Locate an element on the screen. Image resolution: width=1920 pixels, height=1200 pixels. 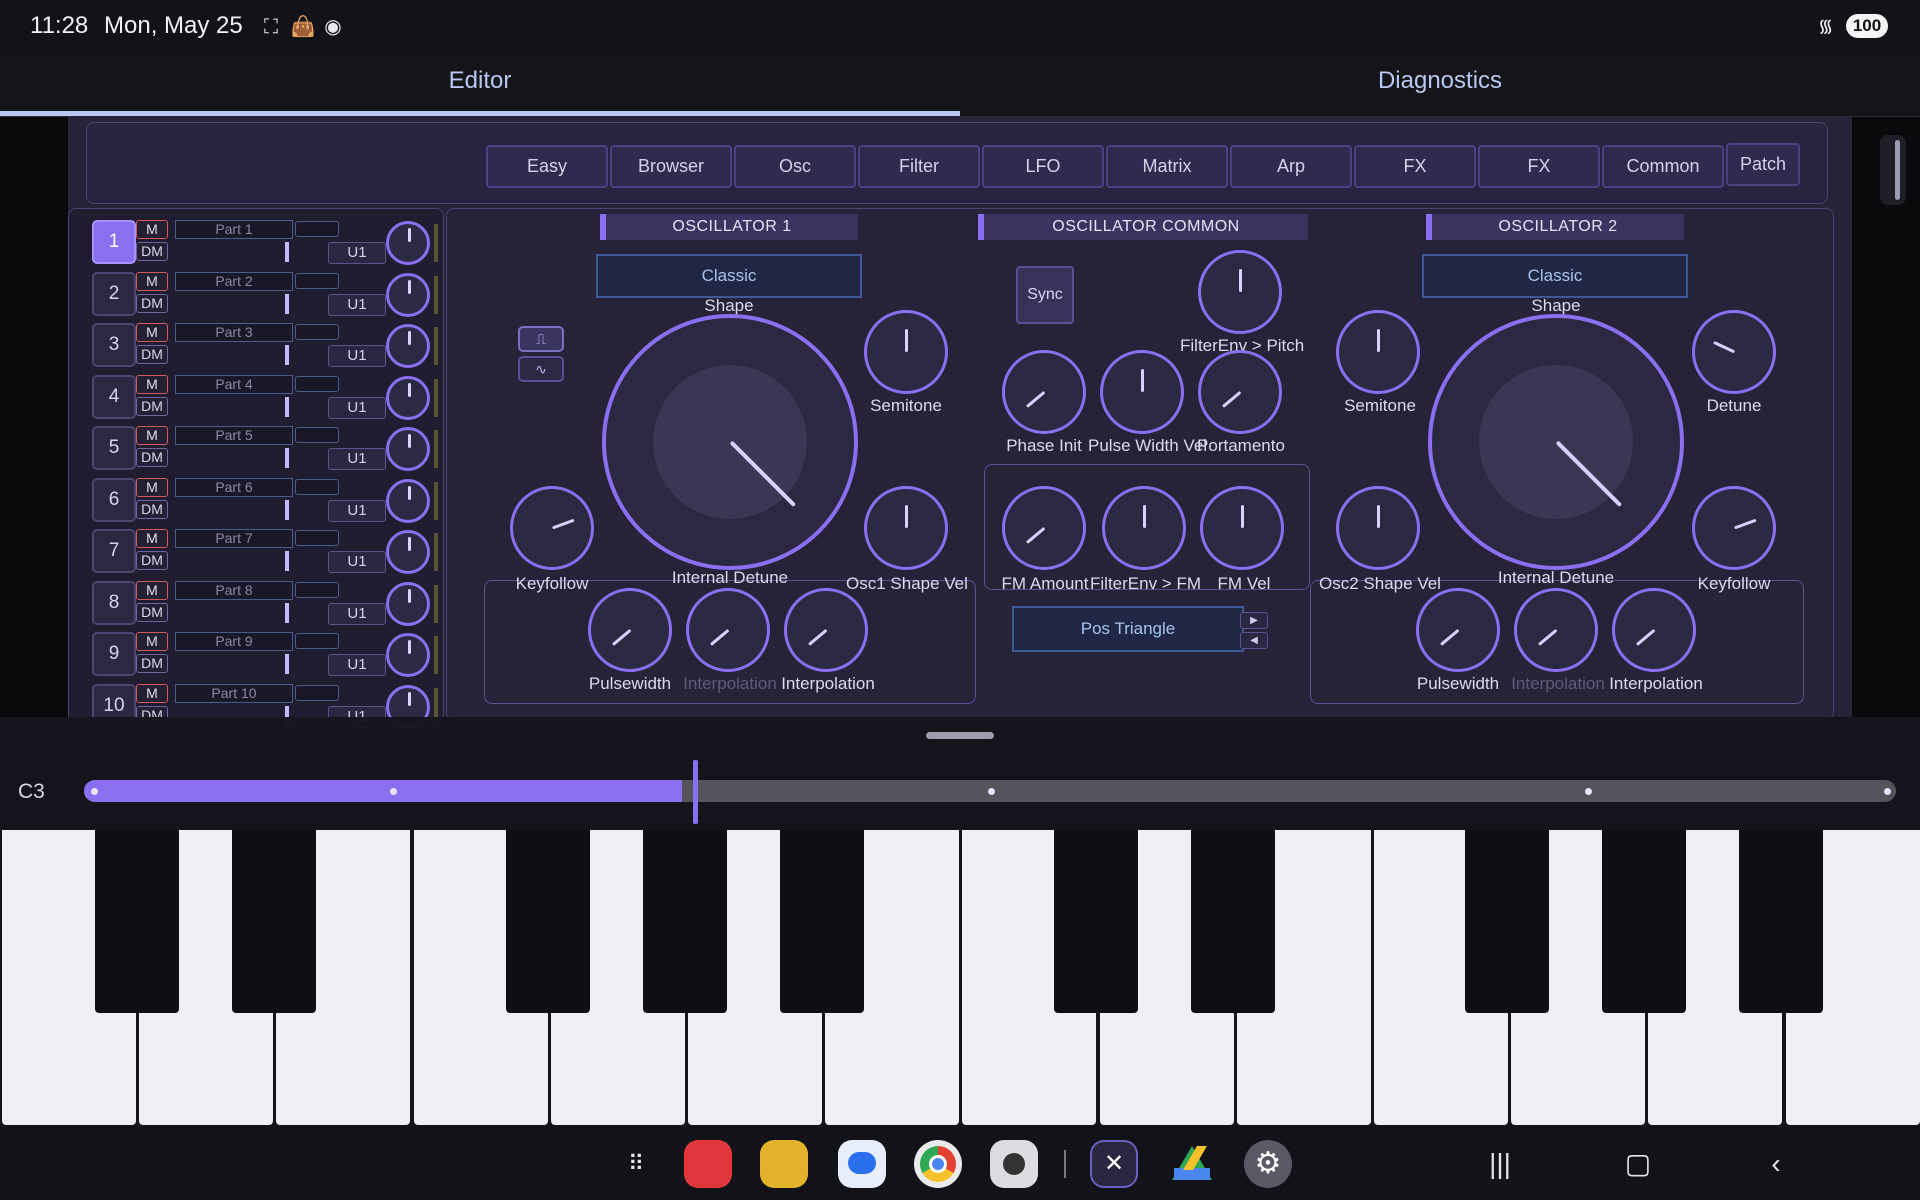
nav-fx-button: FX is located at coordinates (1415, 166).